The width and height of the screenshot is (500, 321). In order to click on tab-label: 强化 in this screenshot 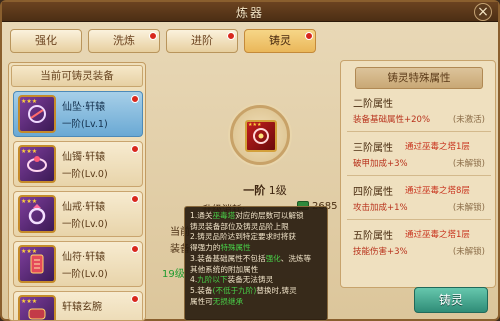, I will do `click(46, 40)`.